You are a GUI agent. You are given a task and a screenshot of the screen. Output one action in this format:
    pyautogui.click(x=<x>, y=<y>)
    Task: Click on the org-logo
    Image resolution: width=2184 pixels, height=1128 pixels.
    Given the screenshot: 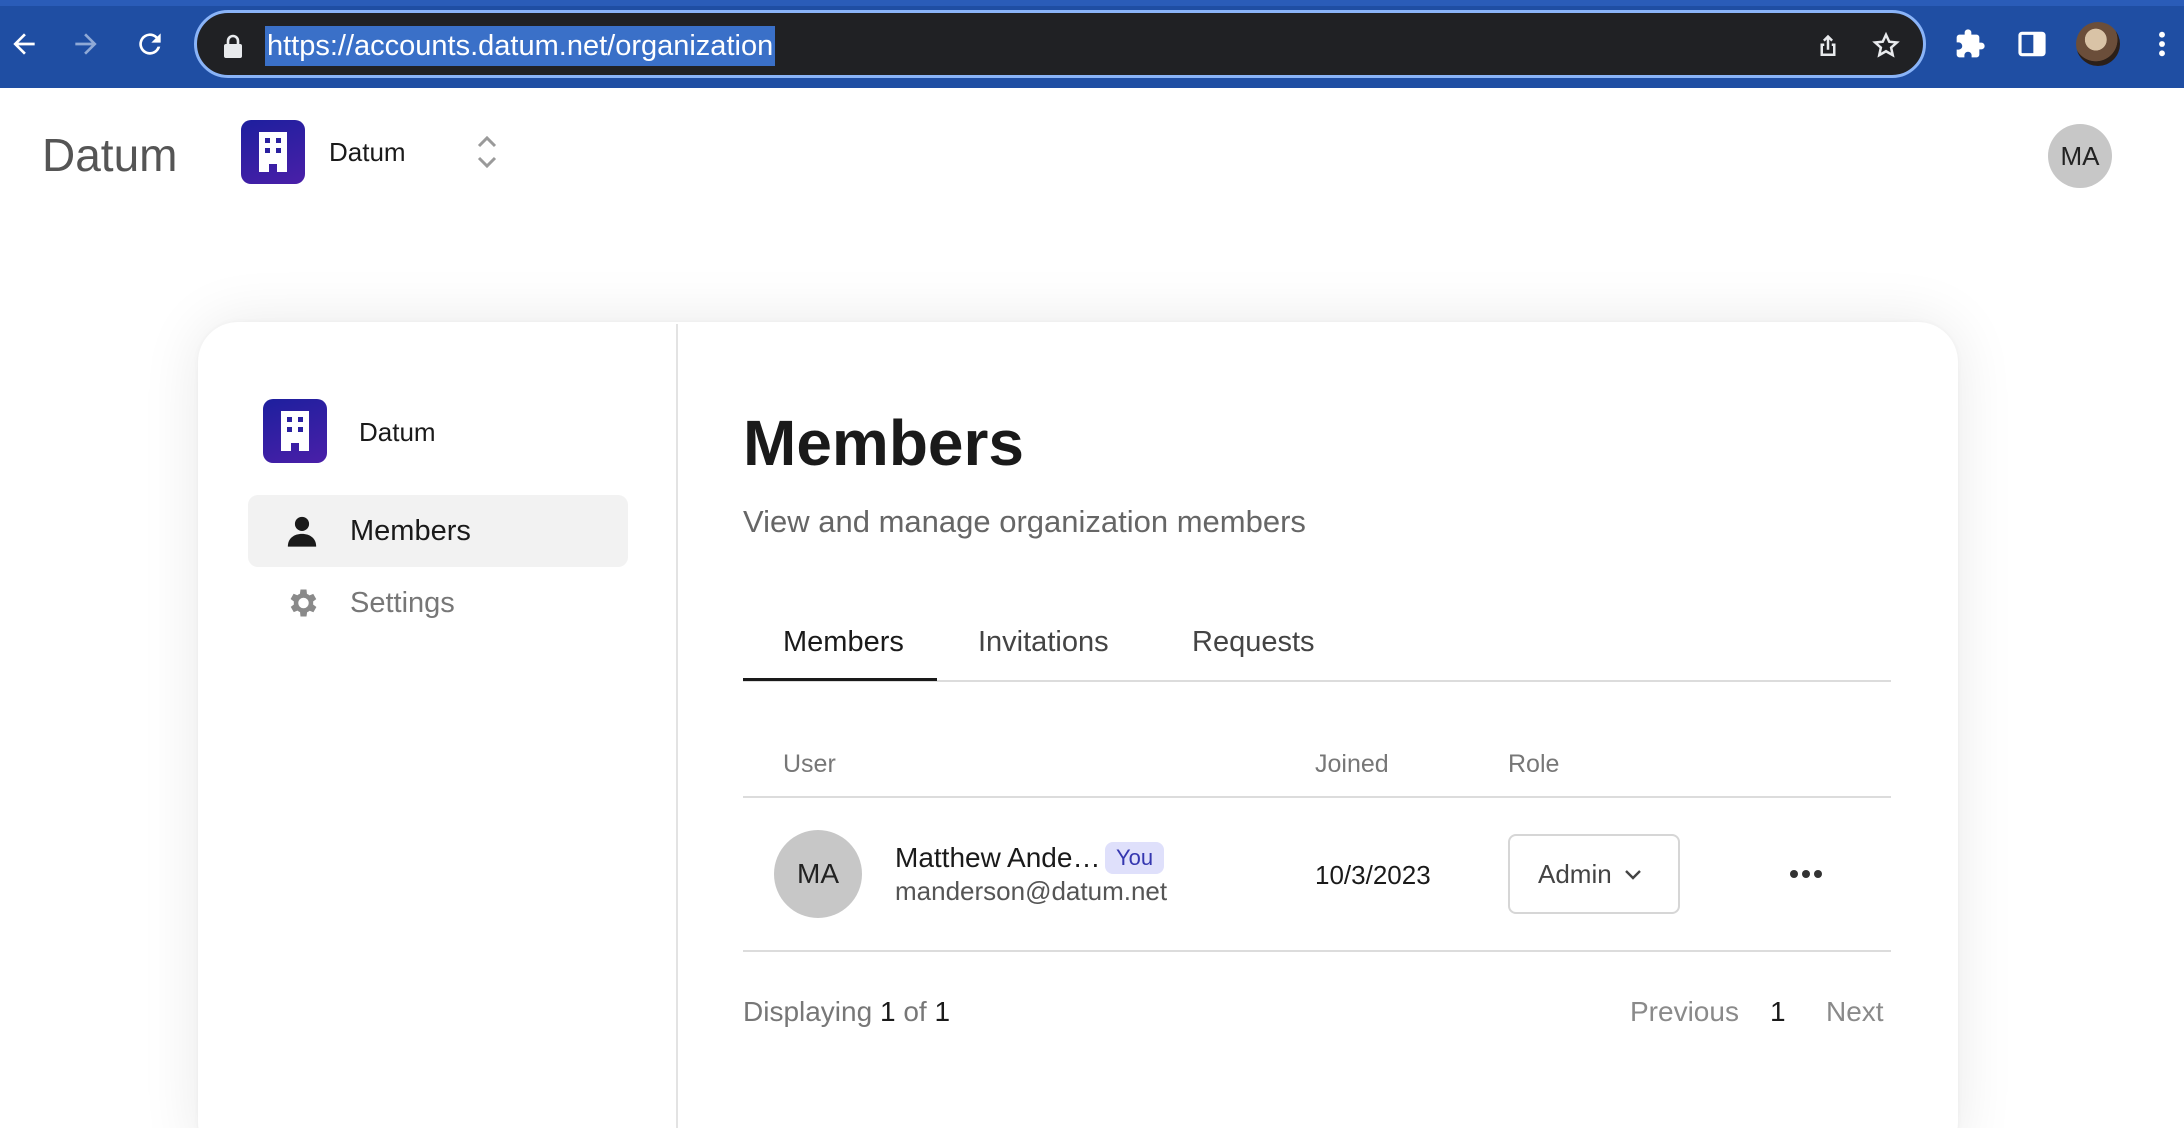 What is the action you would take?
    pyautogui.click(x=273, y=152)
    